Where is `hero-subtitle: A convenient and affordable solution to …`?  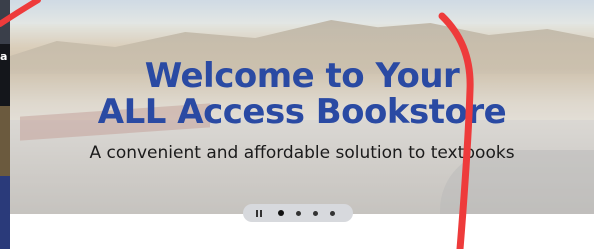
hero-subtitle: A convenient and affordable solution to … is located at coordinates (302, 153).